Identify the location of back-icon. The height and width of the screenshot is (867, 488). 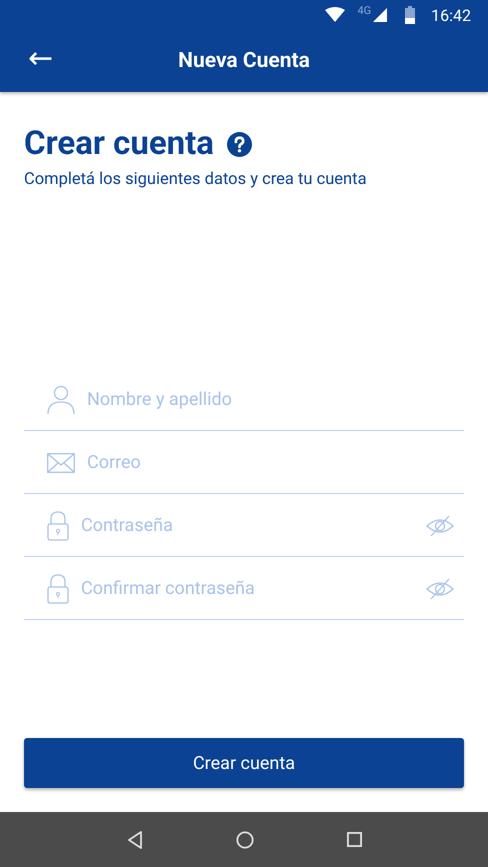
(134, 839).